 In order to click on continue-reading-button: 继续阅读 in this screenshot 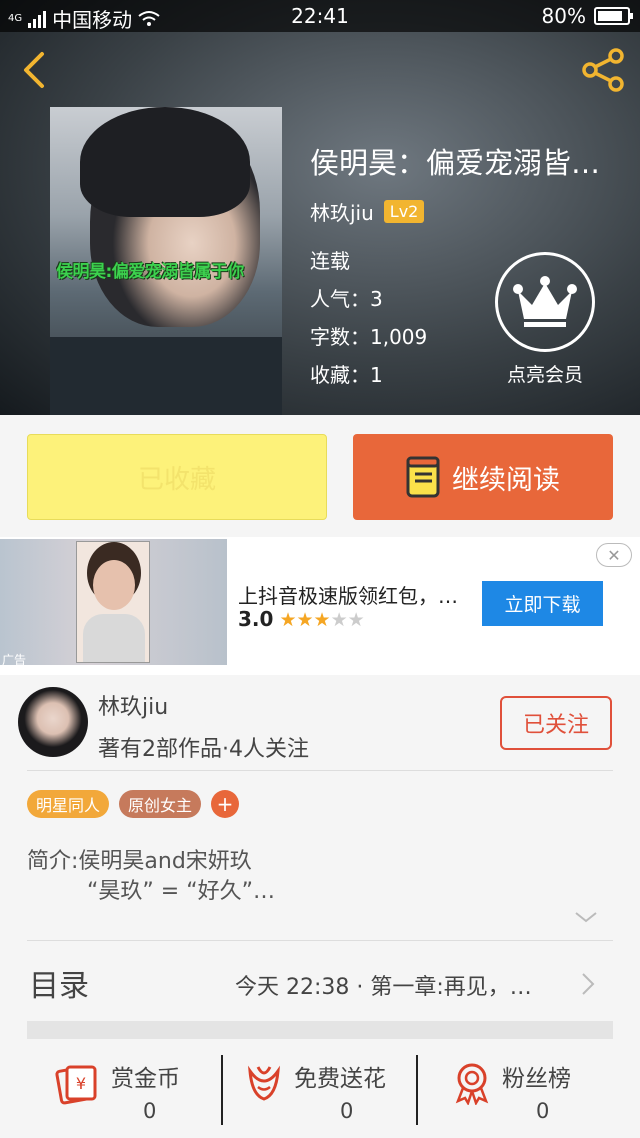, I will do `click(483, 477)`.